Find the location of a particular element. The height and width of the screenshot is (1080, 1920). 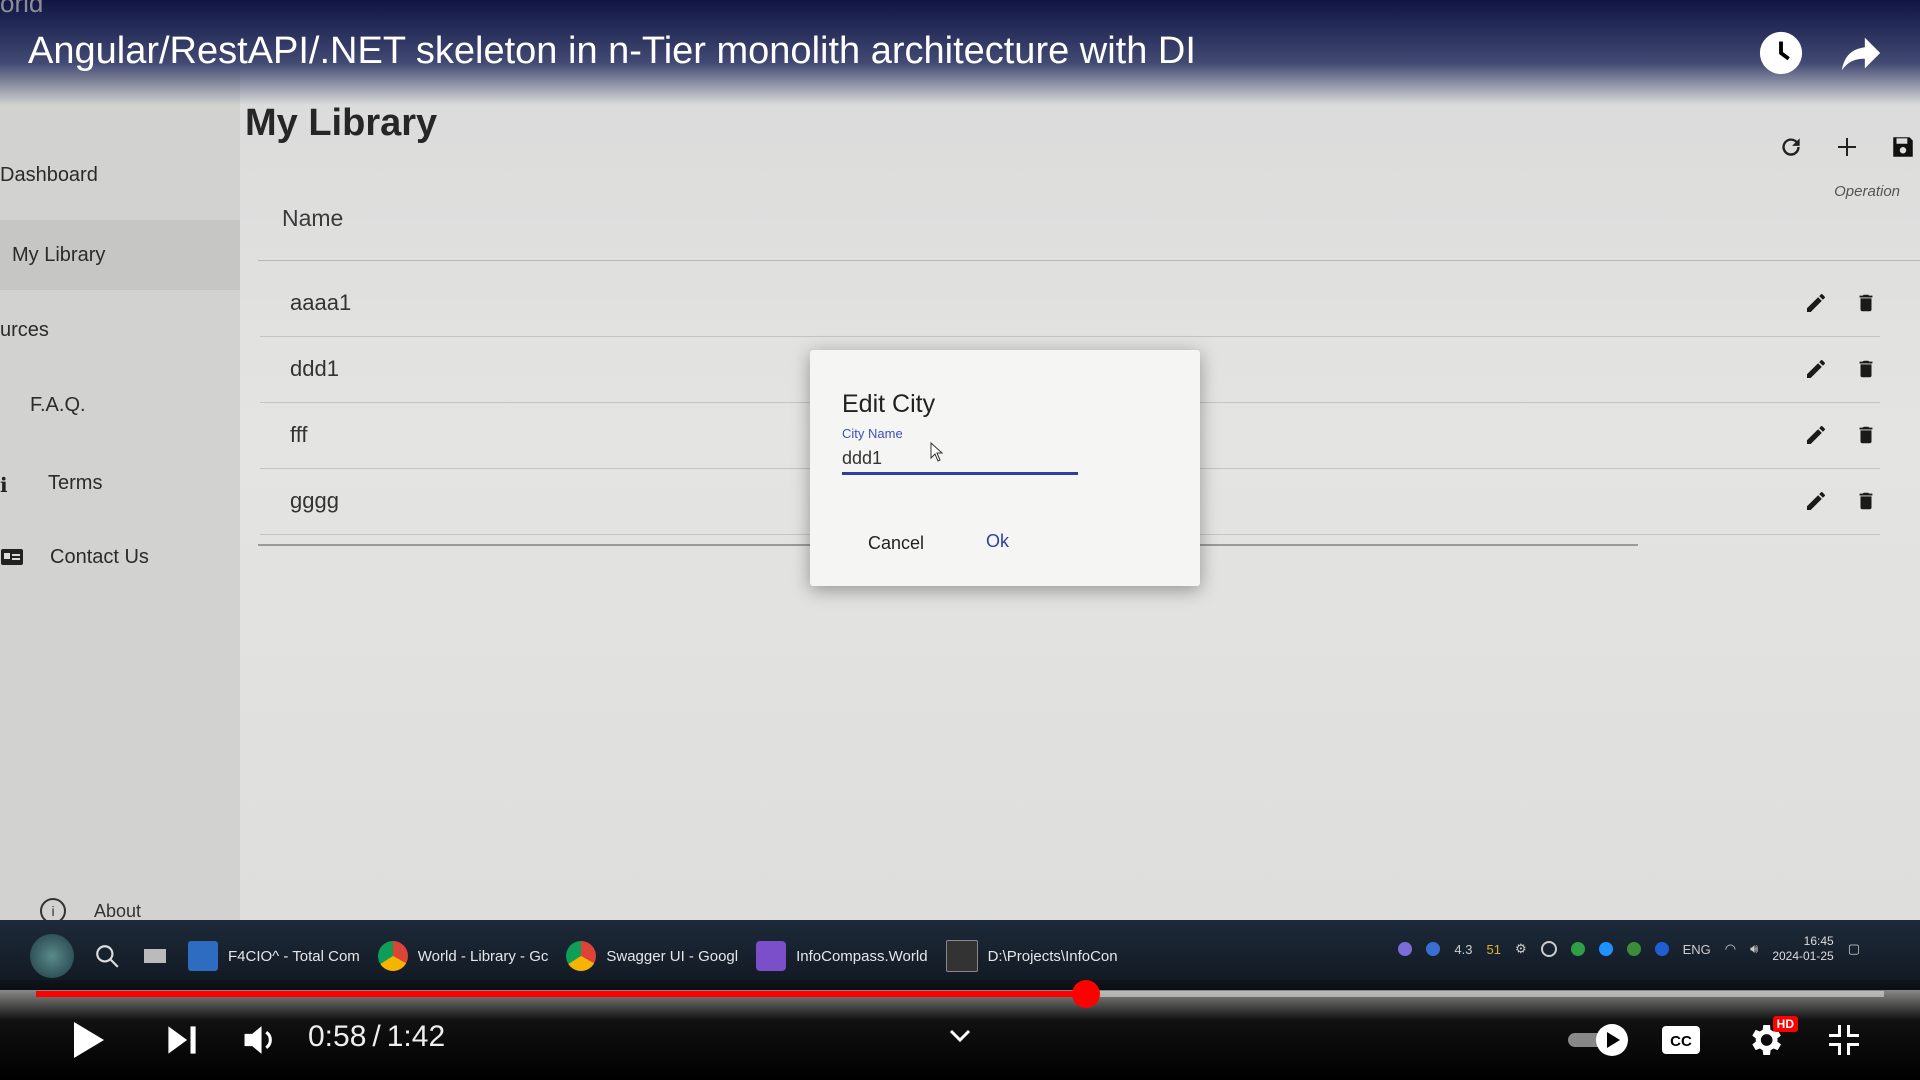

dialog-title: Edit City is located at coordinates (889, 404).